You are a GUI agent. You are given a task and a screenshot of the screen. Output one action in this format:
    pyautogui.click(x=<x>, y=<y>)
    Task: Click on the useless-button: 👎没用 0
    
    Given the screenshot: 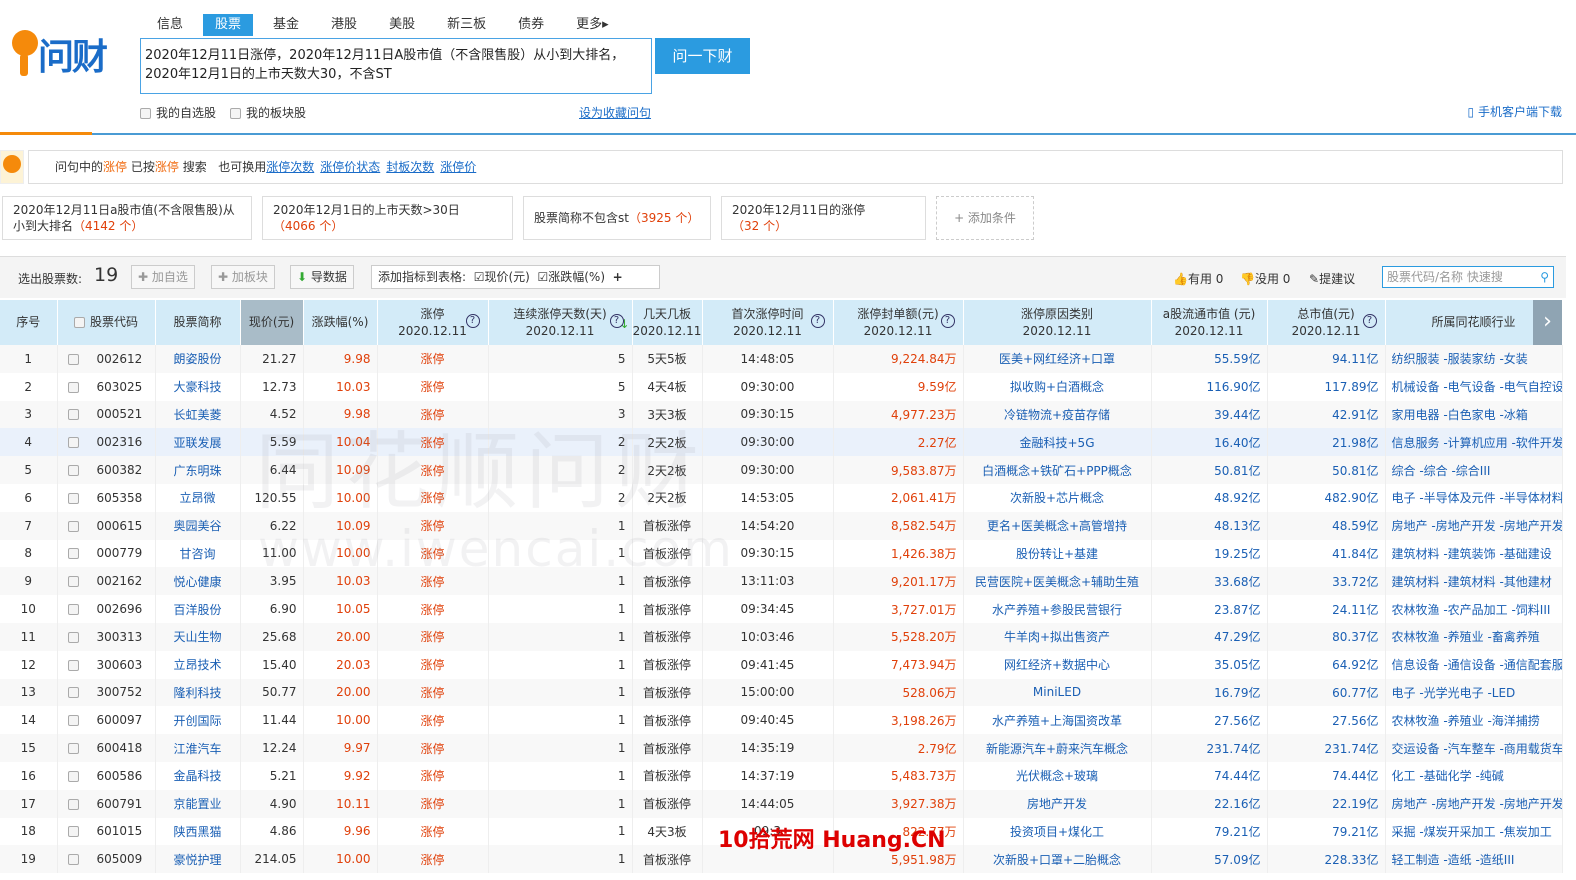 What is the action you would take?
    pyautogui.click(x=1265, y=278)
    